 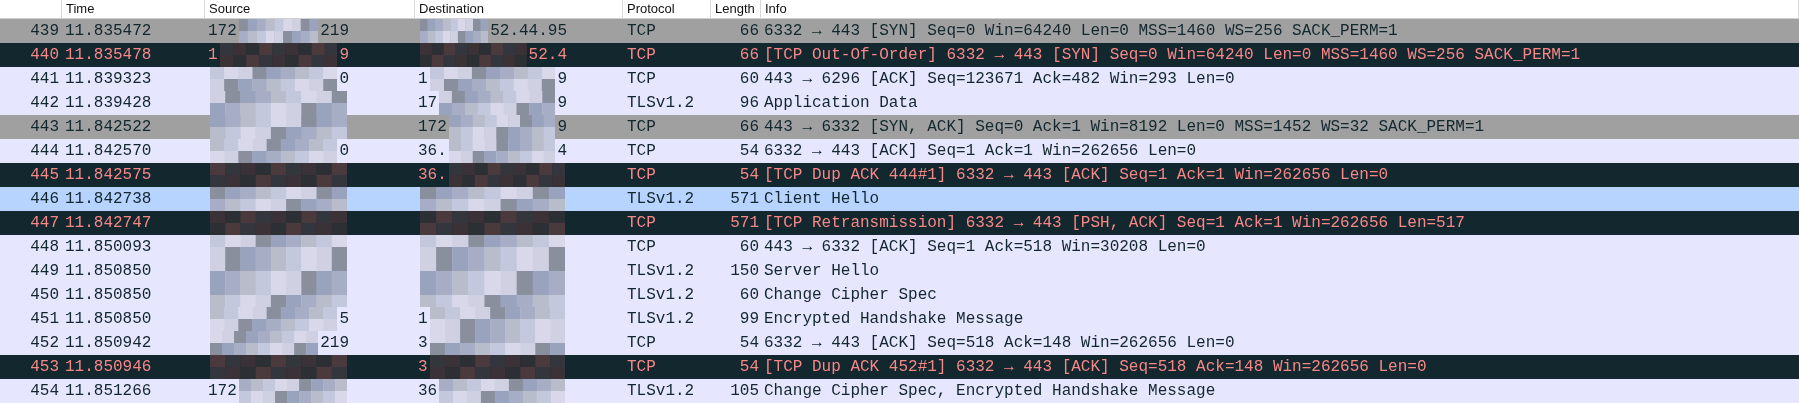 I want to click on packet-row: 448 11.850093 TCP 60 443 → 6332 [ACK] Seq=1 Ack=518 Win=30208 Len=0, so click(x=899, y=247).